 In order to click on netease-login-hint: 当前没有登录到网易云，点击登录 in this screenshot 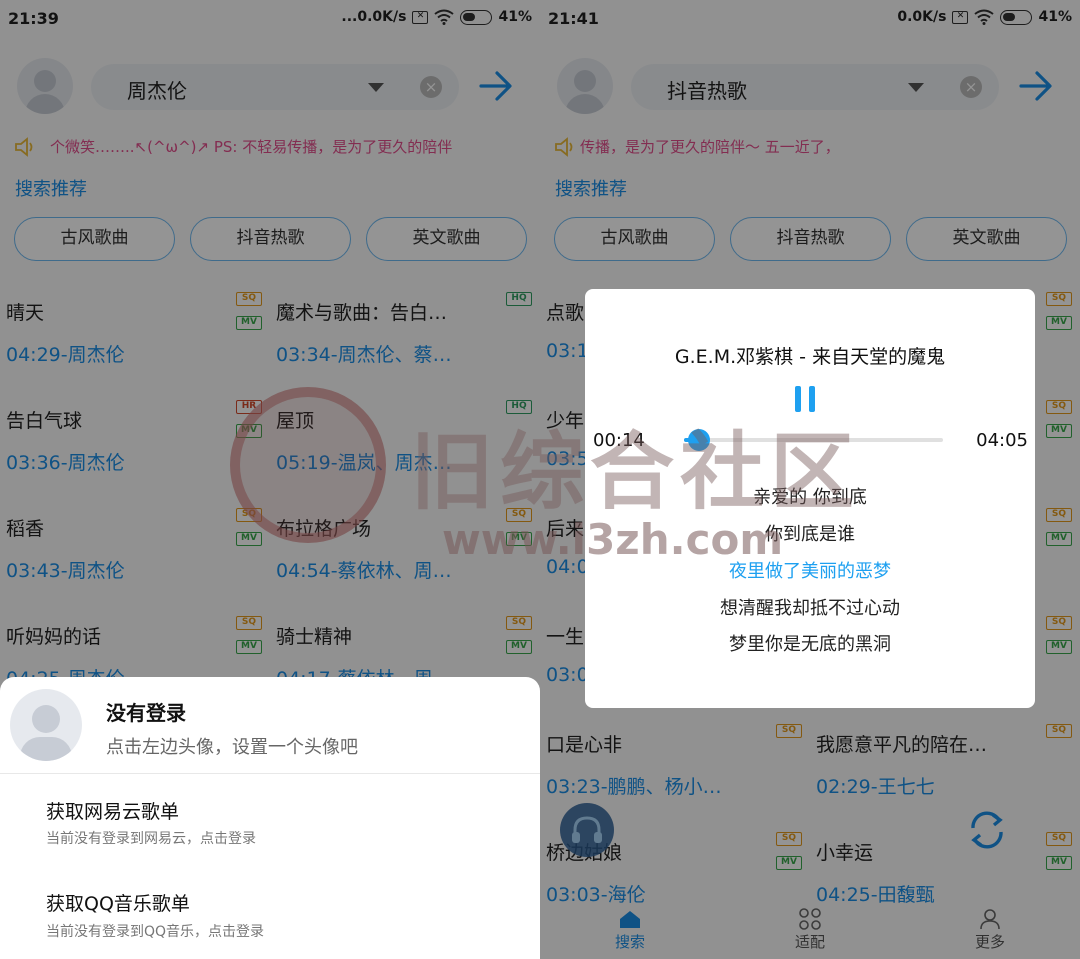, I will do `click(151, 838)`.